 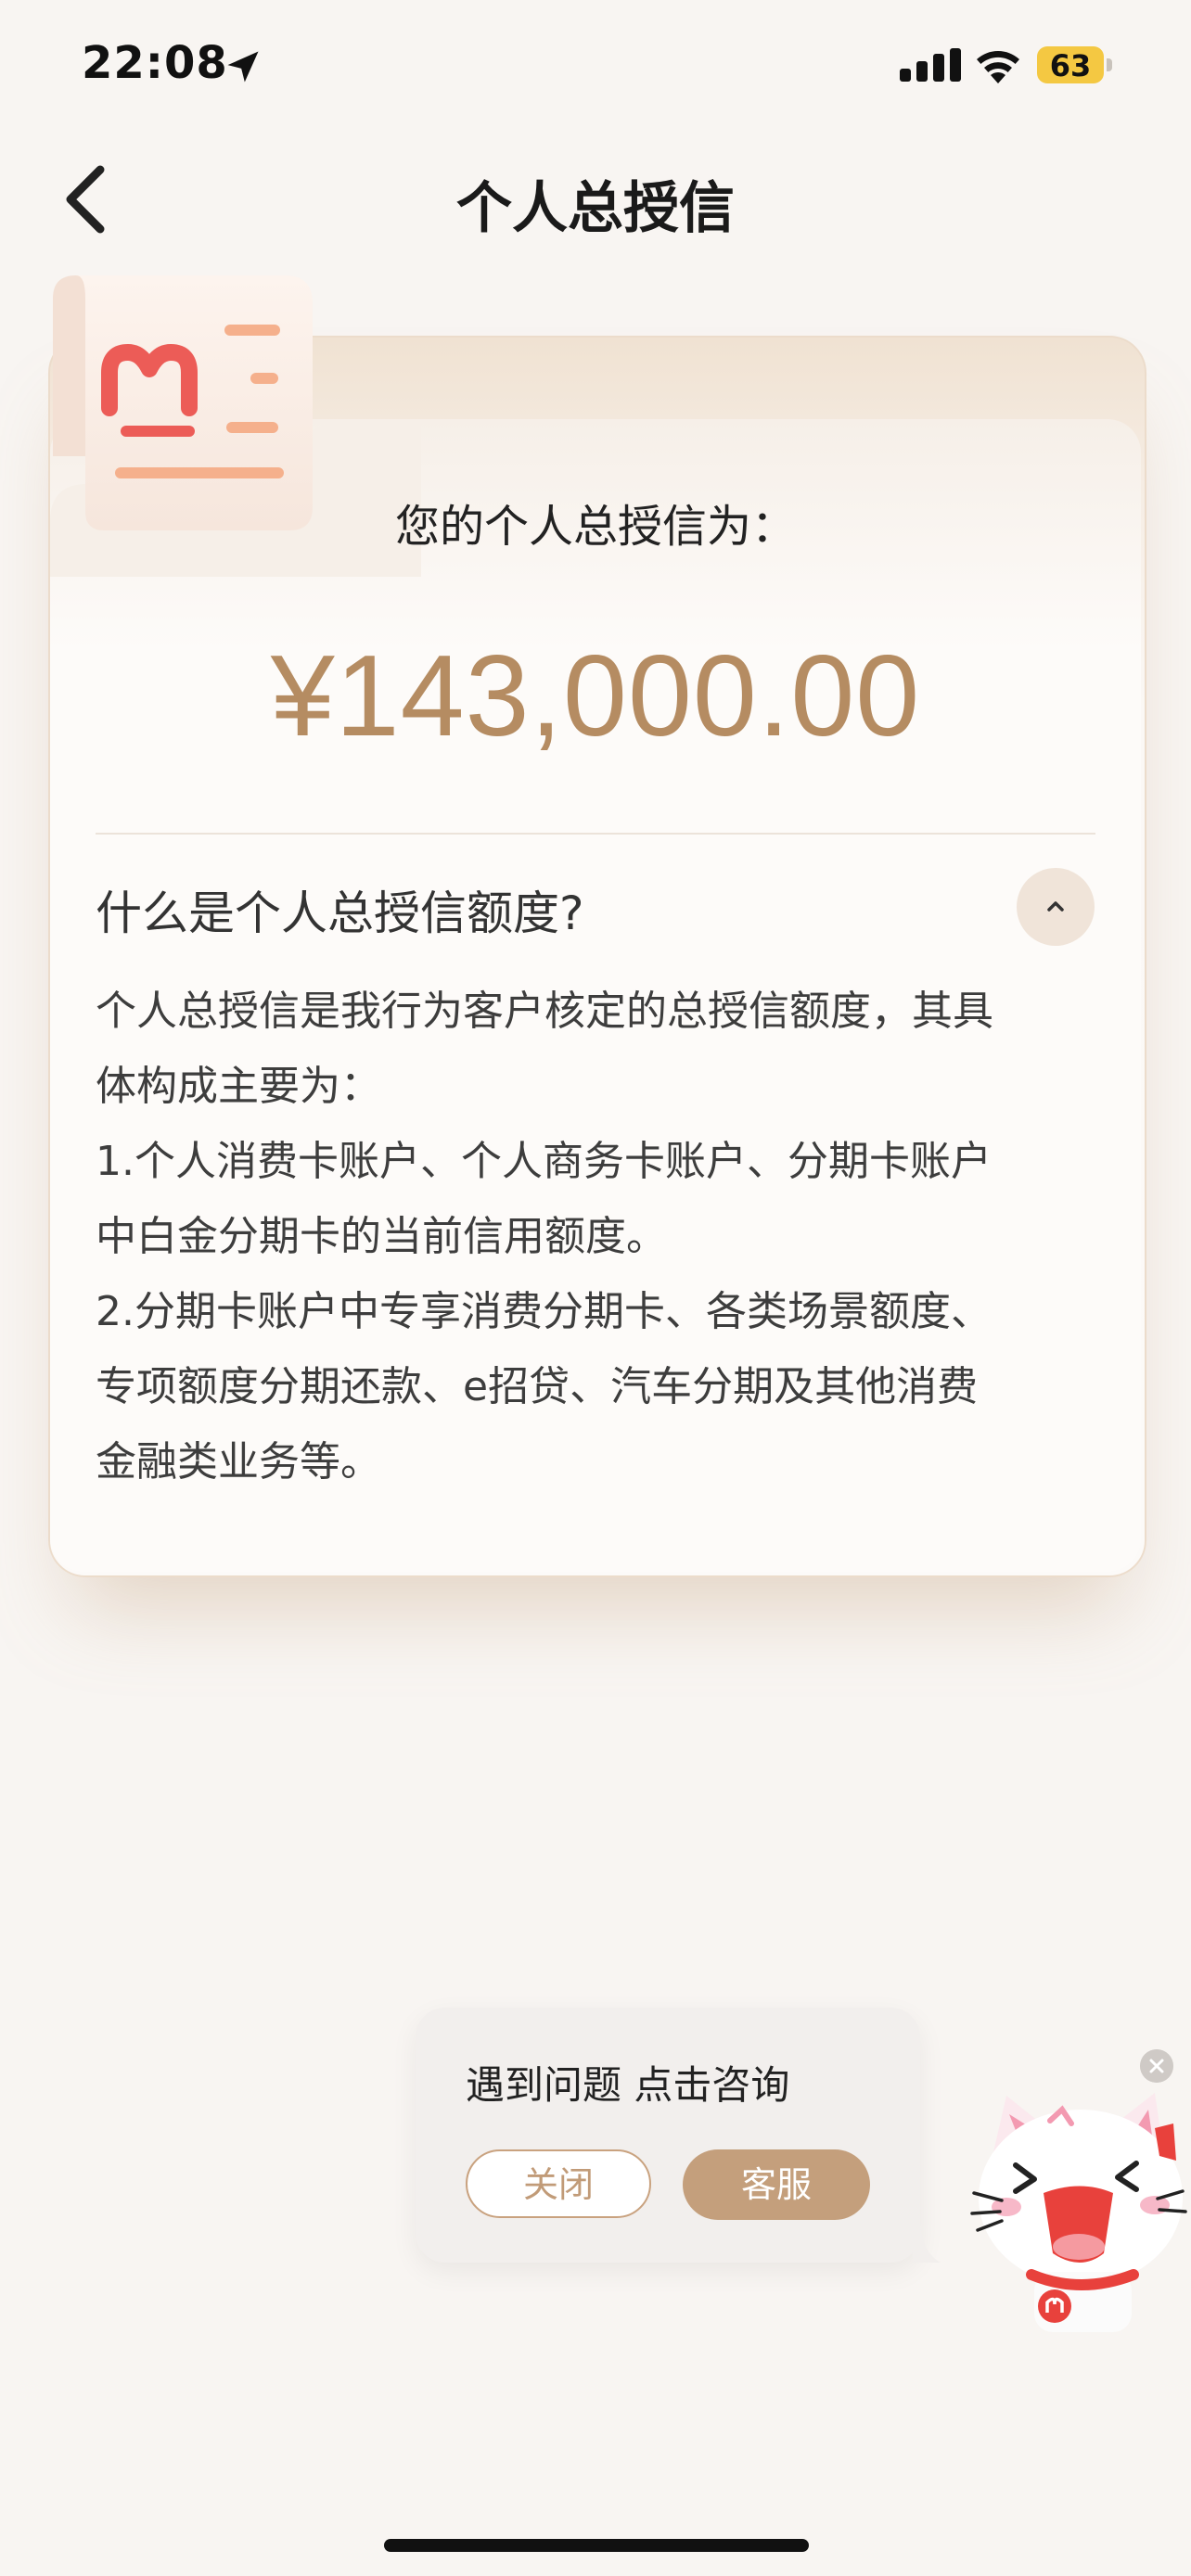 What do you see at coordinates (927, 2239) in the screenshot?
I see `popup-tail` at bounding box center [927, 2239].